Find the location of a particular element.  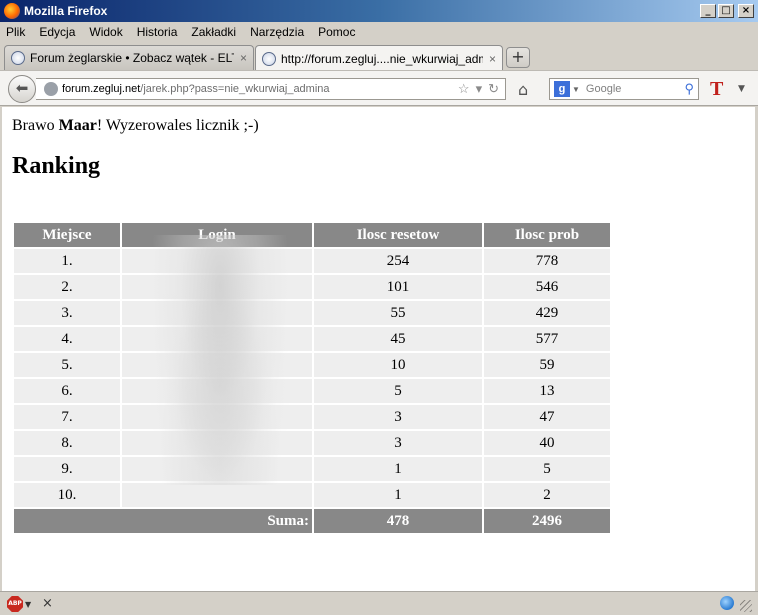

table-header-row: Miejsce Login Ilosc resetow Ilosc prob is located at coordinates (312, 235).